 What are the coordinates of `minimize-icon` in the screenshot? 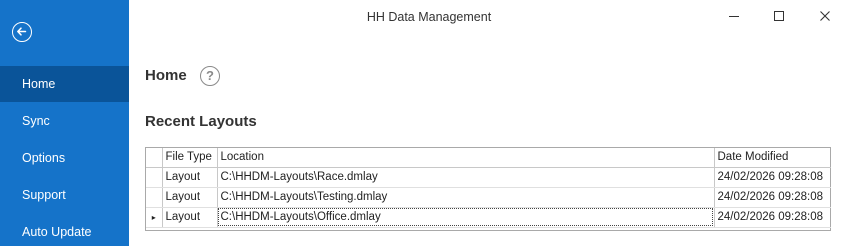 It's located at (734, 16).